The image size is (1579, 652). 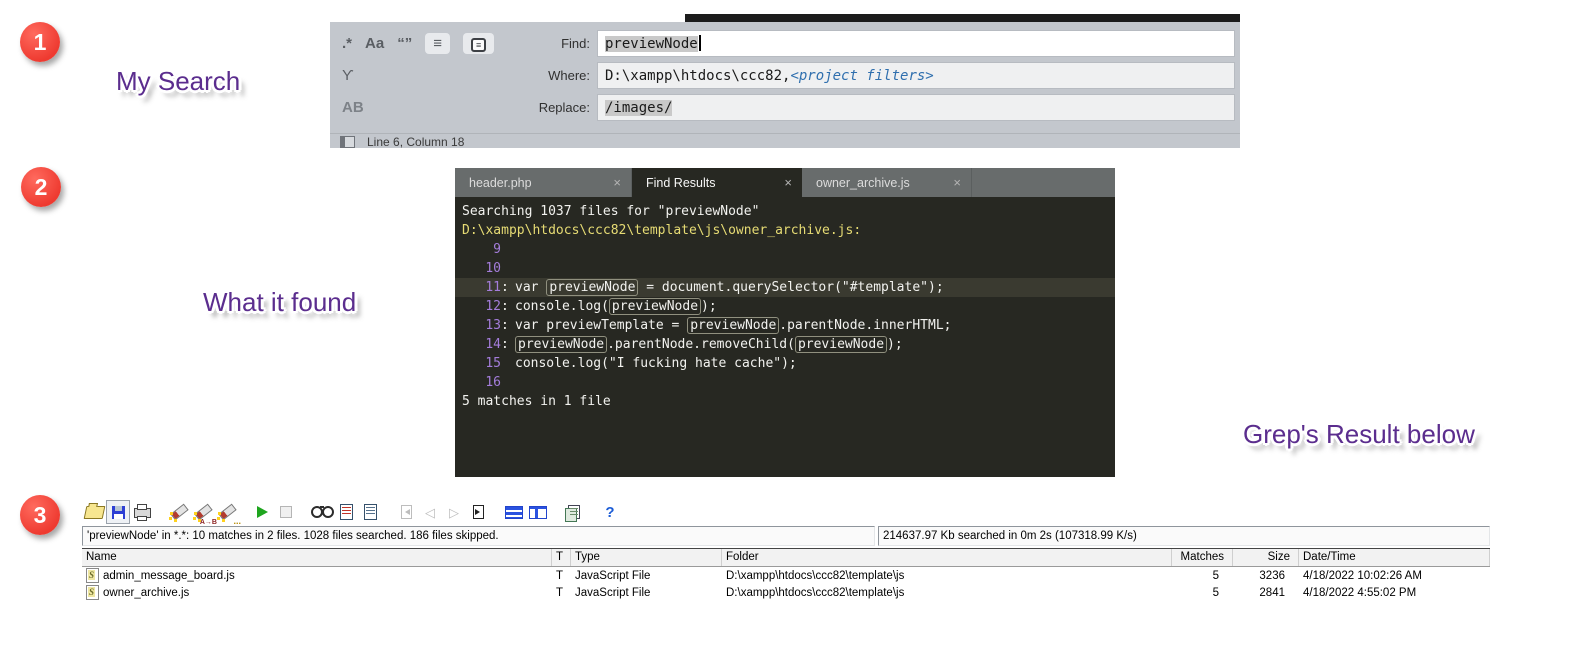 I want to click on whole-word-toggle-icon: “”, so click(x=404, y=43).